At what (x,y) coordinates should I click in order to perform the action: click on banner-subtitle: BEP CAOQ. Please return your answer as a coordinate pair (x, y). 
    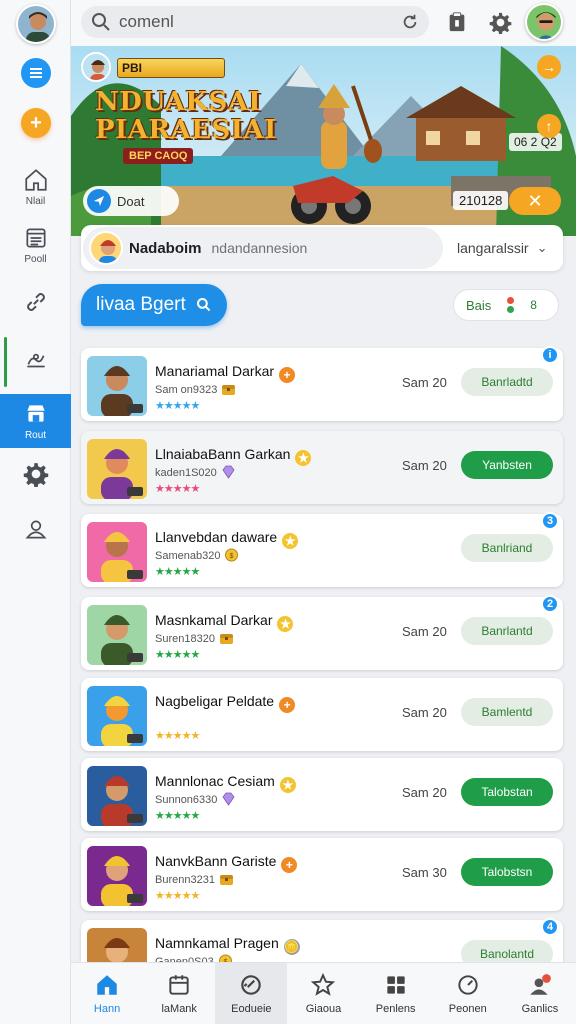
    Looking at the image, I should click on (158, 156).